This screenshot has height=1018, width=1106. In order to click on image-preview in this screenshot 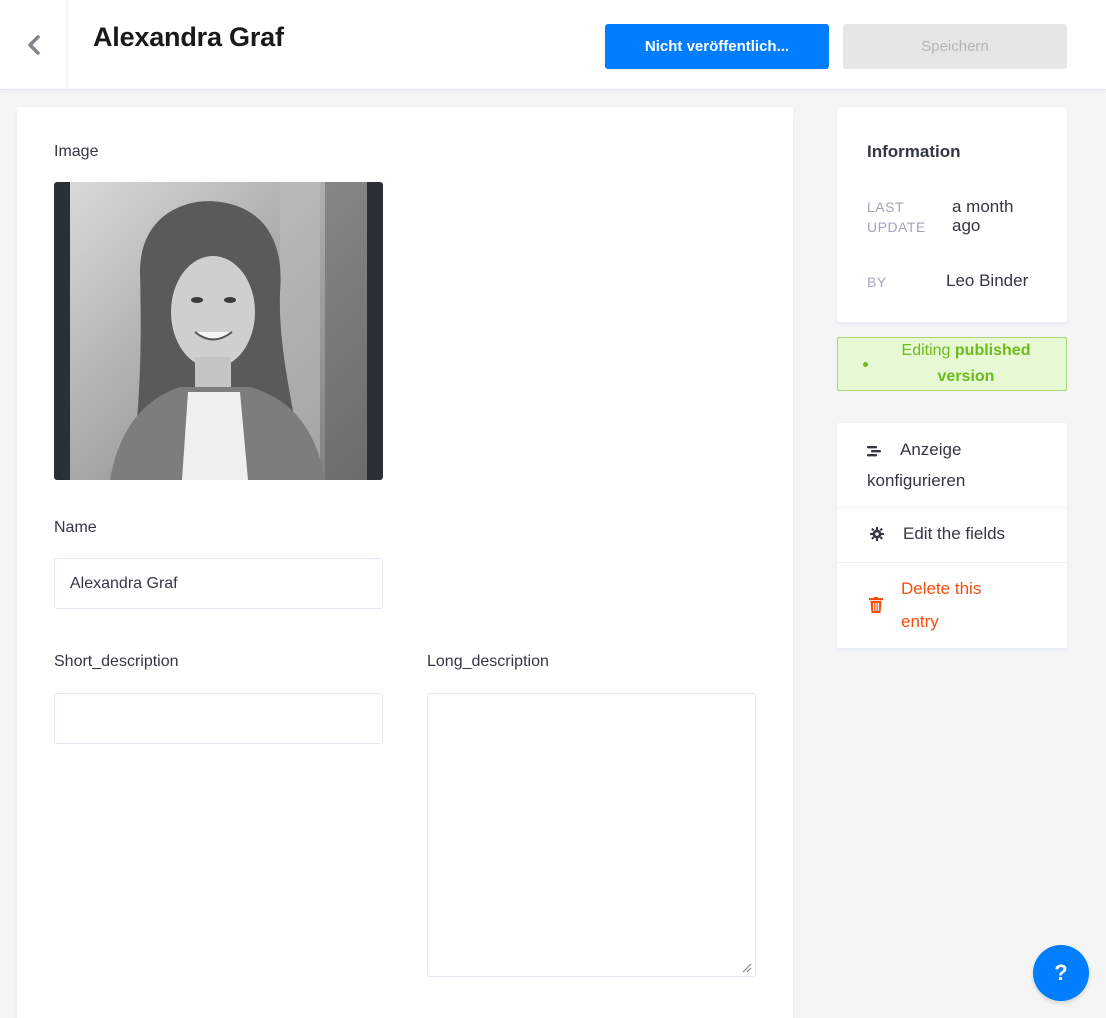, I will do `click(218, 331)`.